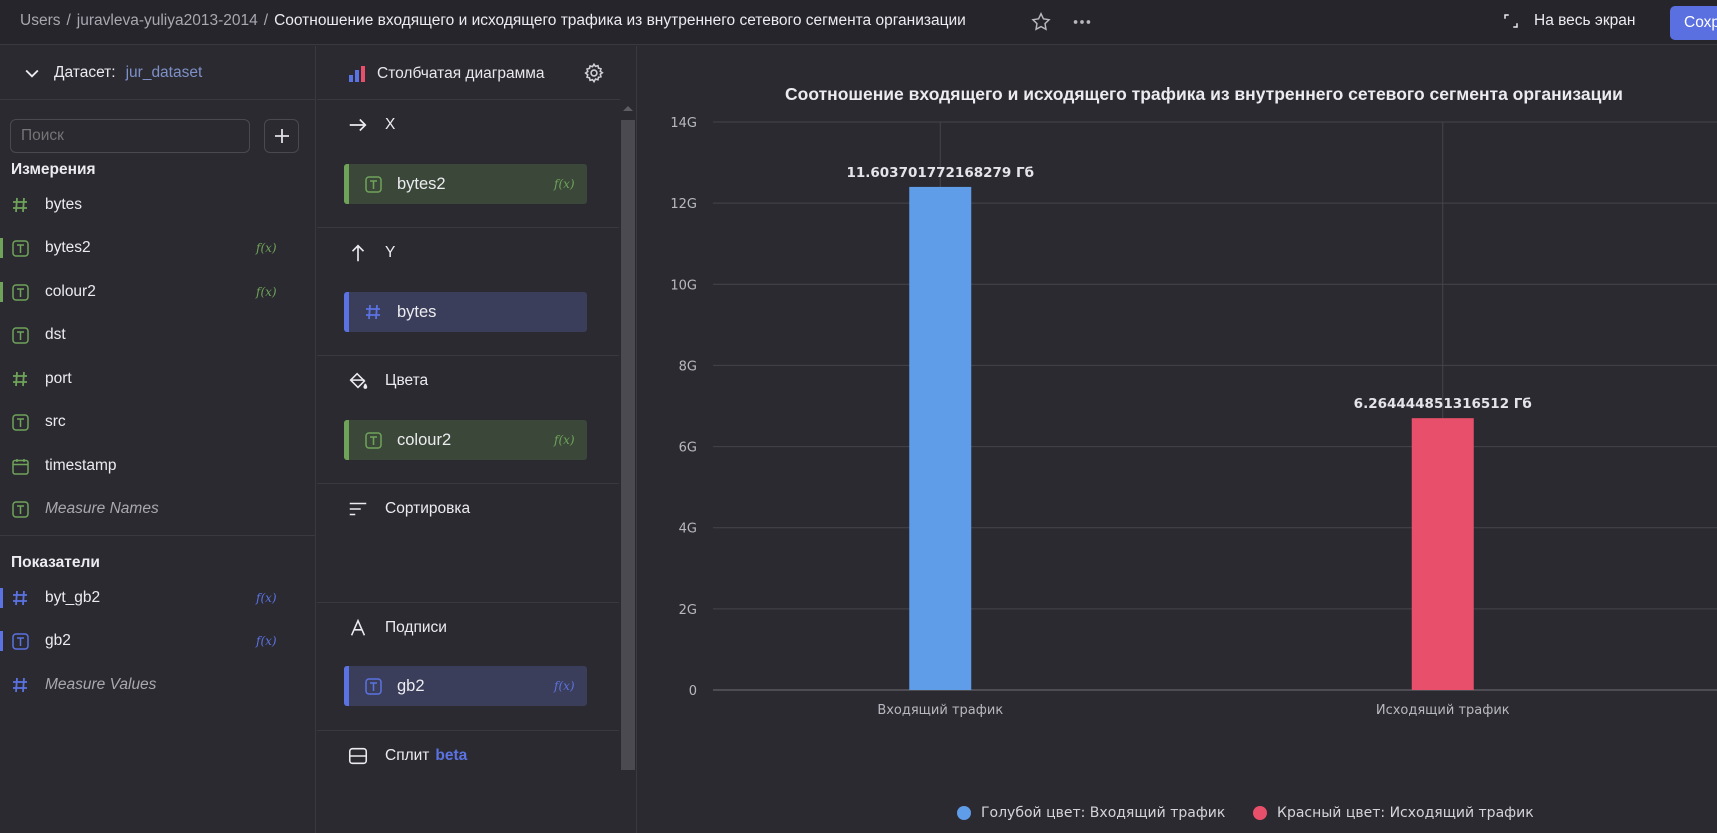 The image size is (1717, 833). I want to click on paint-bucket-icon, so click(358, 380).